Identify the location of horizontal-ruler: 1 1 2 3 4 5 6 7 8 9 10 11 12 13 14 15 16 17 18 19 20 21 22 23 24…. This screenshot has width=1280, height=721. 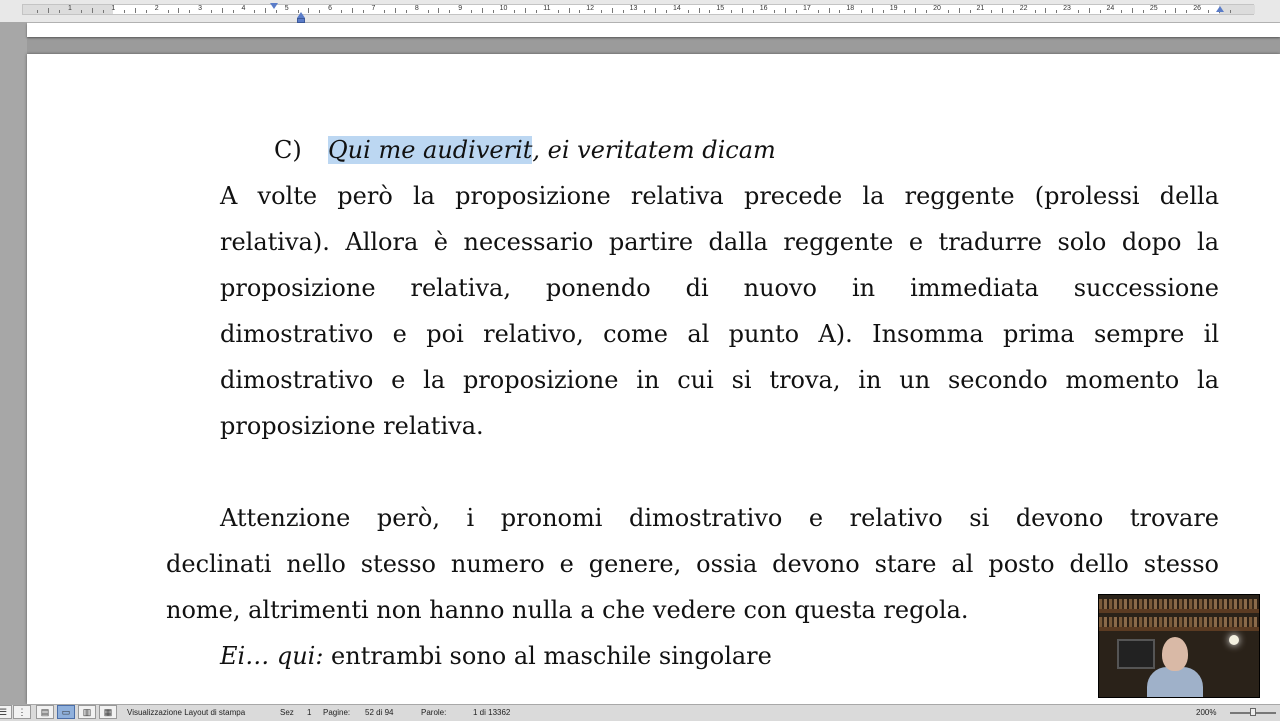
(640, 11).